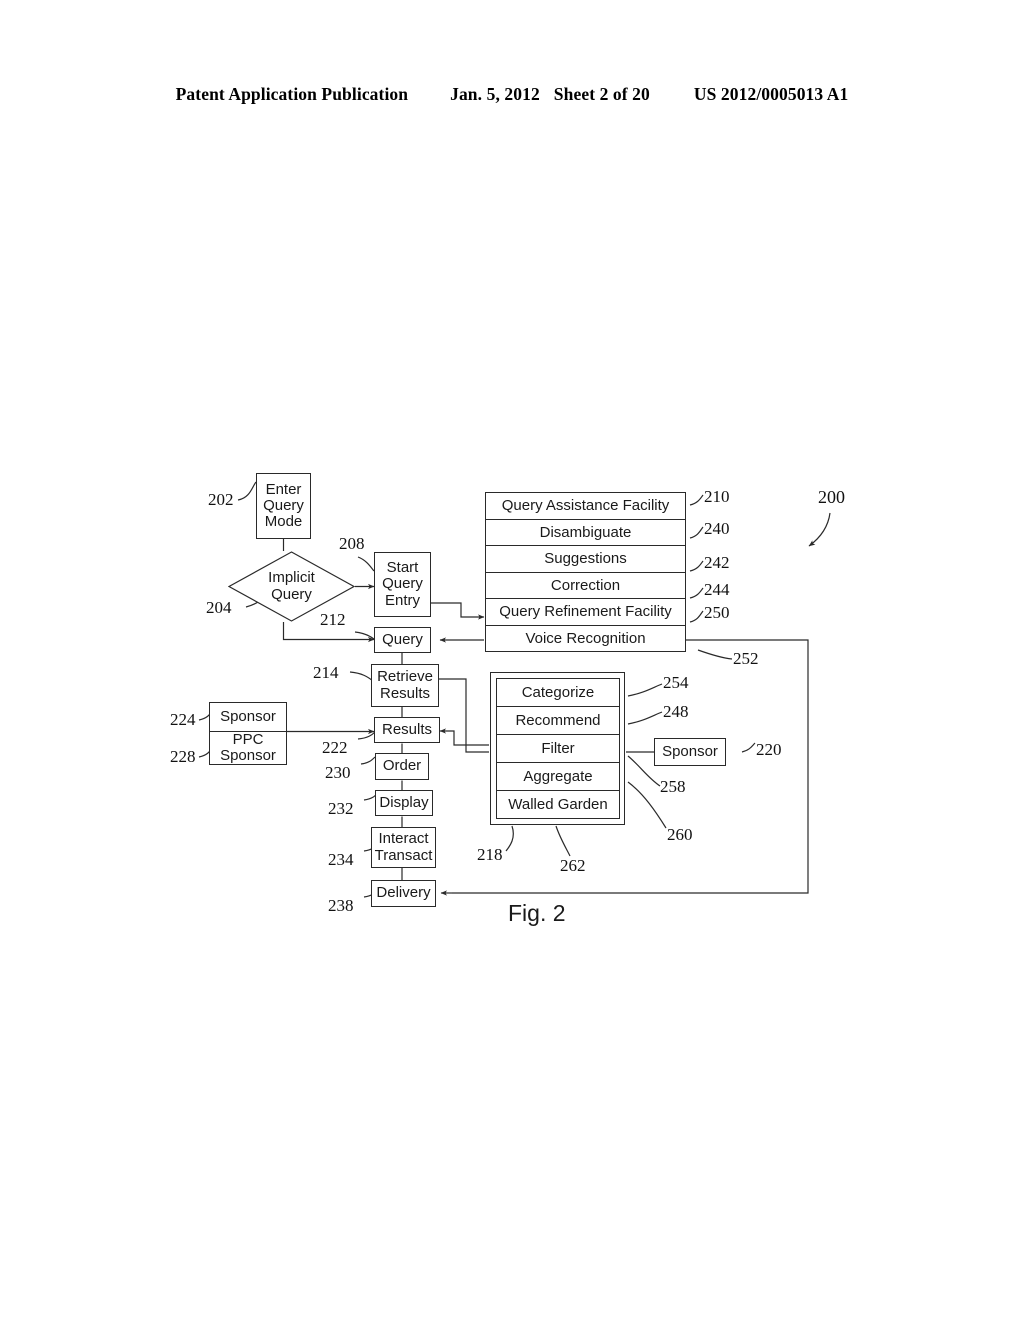  What do you see at coordinates (405, 677) in the screenshot?
I see `node-label-line1: Retrieve` at bounding box center [405, 677].